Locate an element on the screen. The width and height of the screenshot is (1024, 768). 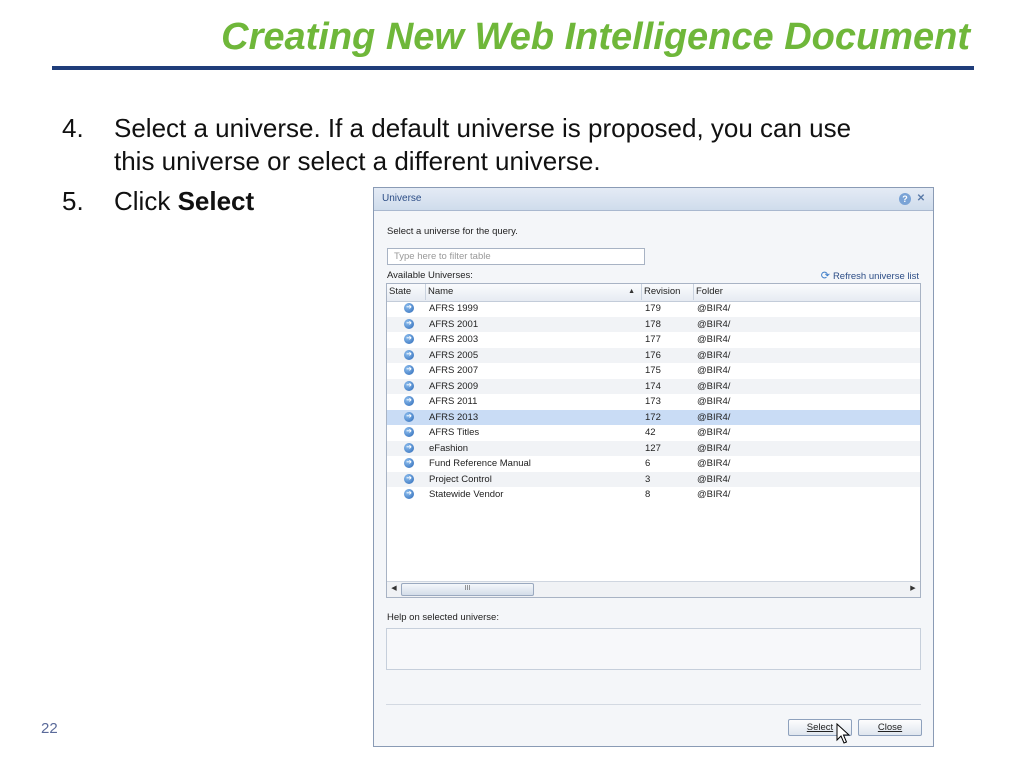
cell-revision: 127 is located at coordinates (653, 448).